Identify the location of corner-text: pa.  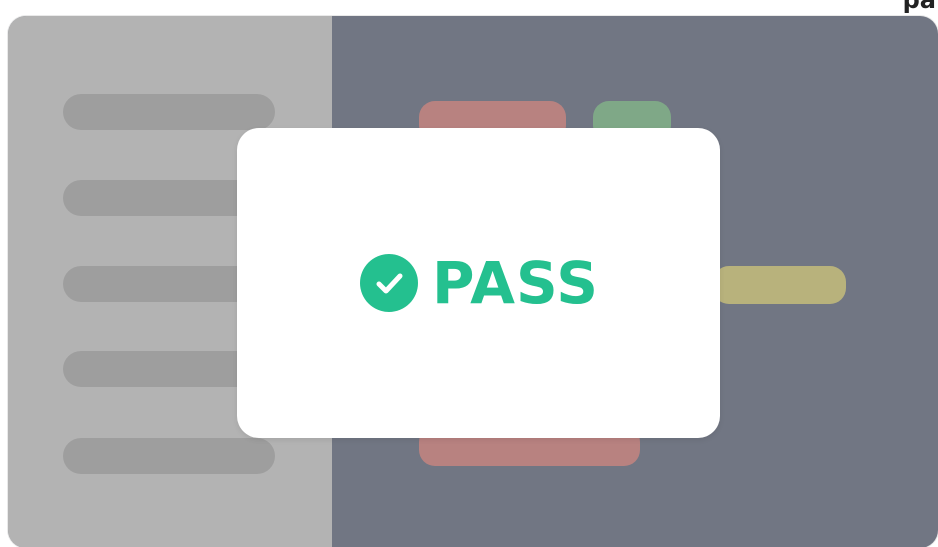
(919, 7).